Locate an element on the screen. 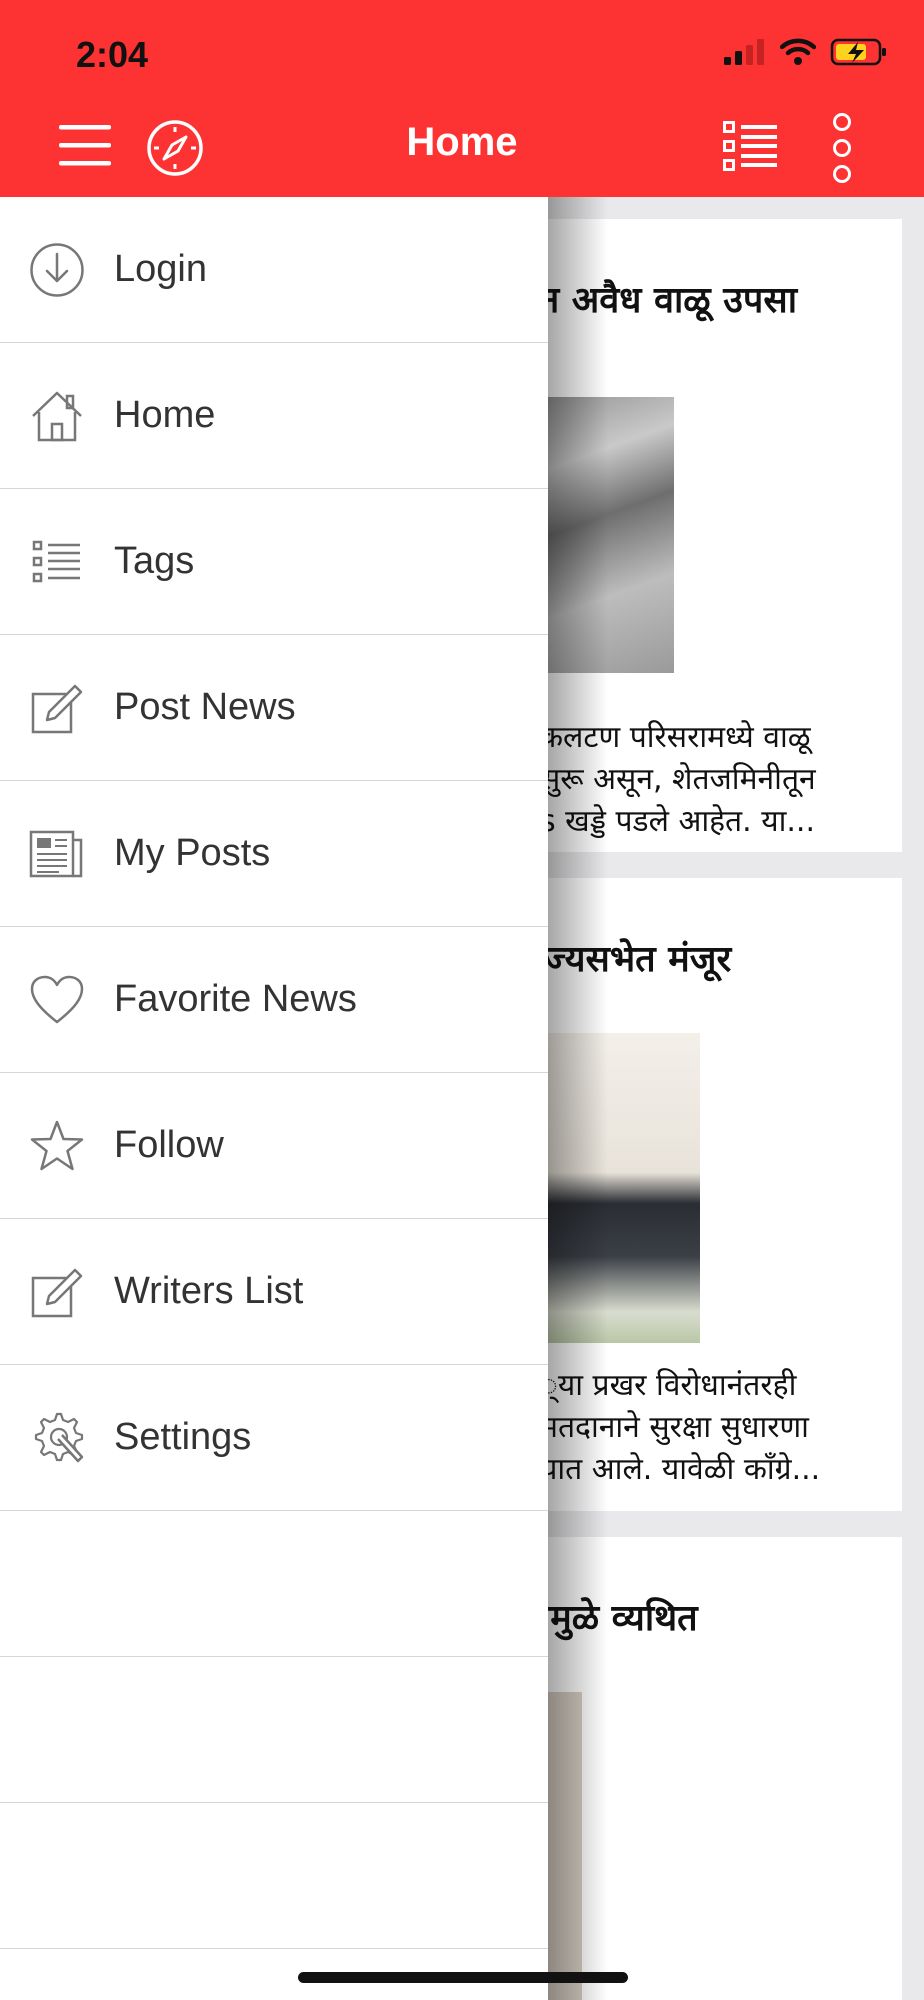 The width and height of the screenshot is (924, 2000). status-icons is located at coordinates (806, 52).